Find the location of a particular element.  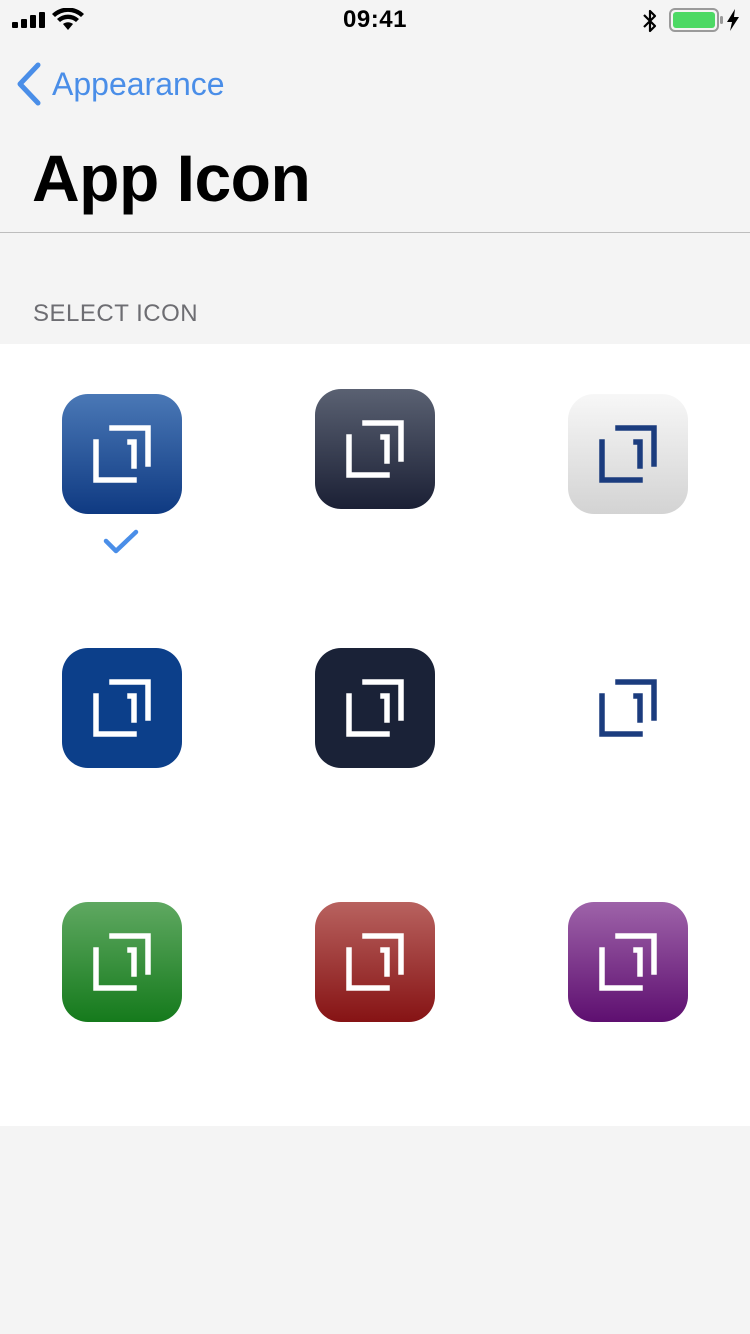

bluetooth-icon is located at coordinates (650, 21).